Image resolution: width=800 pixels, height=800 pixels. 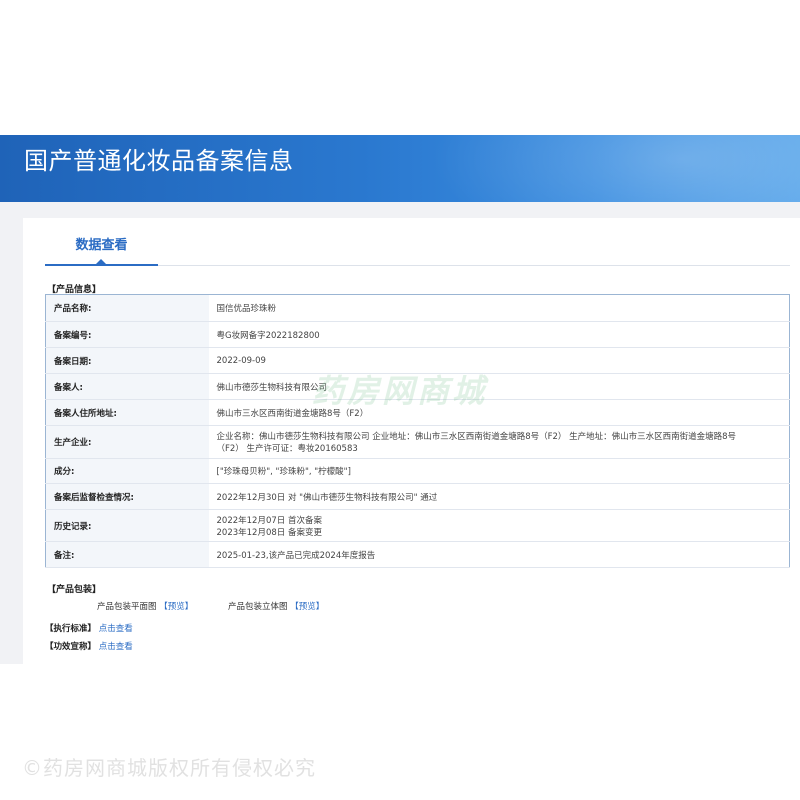 I want to click on packaging-flat-item: 产品包装平面图 【预览】, so click(x=145, y=606).